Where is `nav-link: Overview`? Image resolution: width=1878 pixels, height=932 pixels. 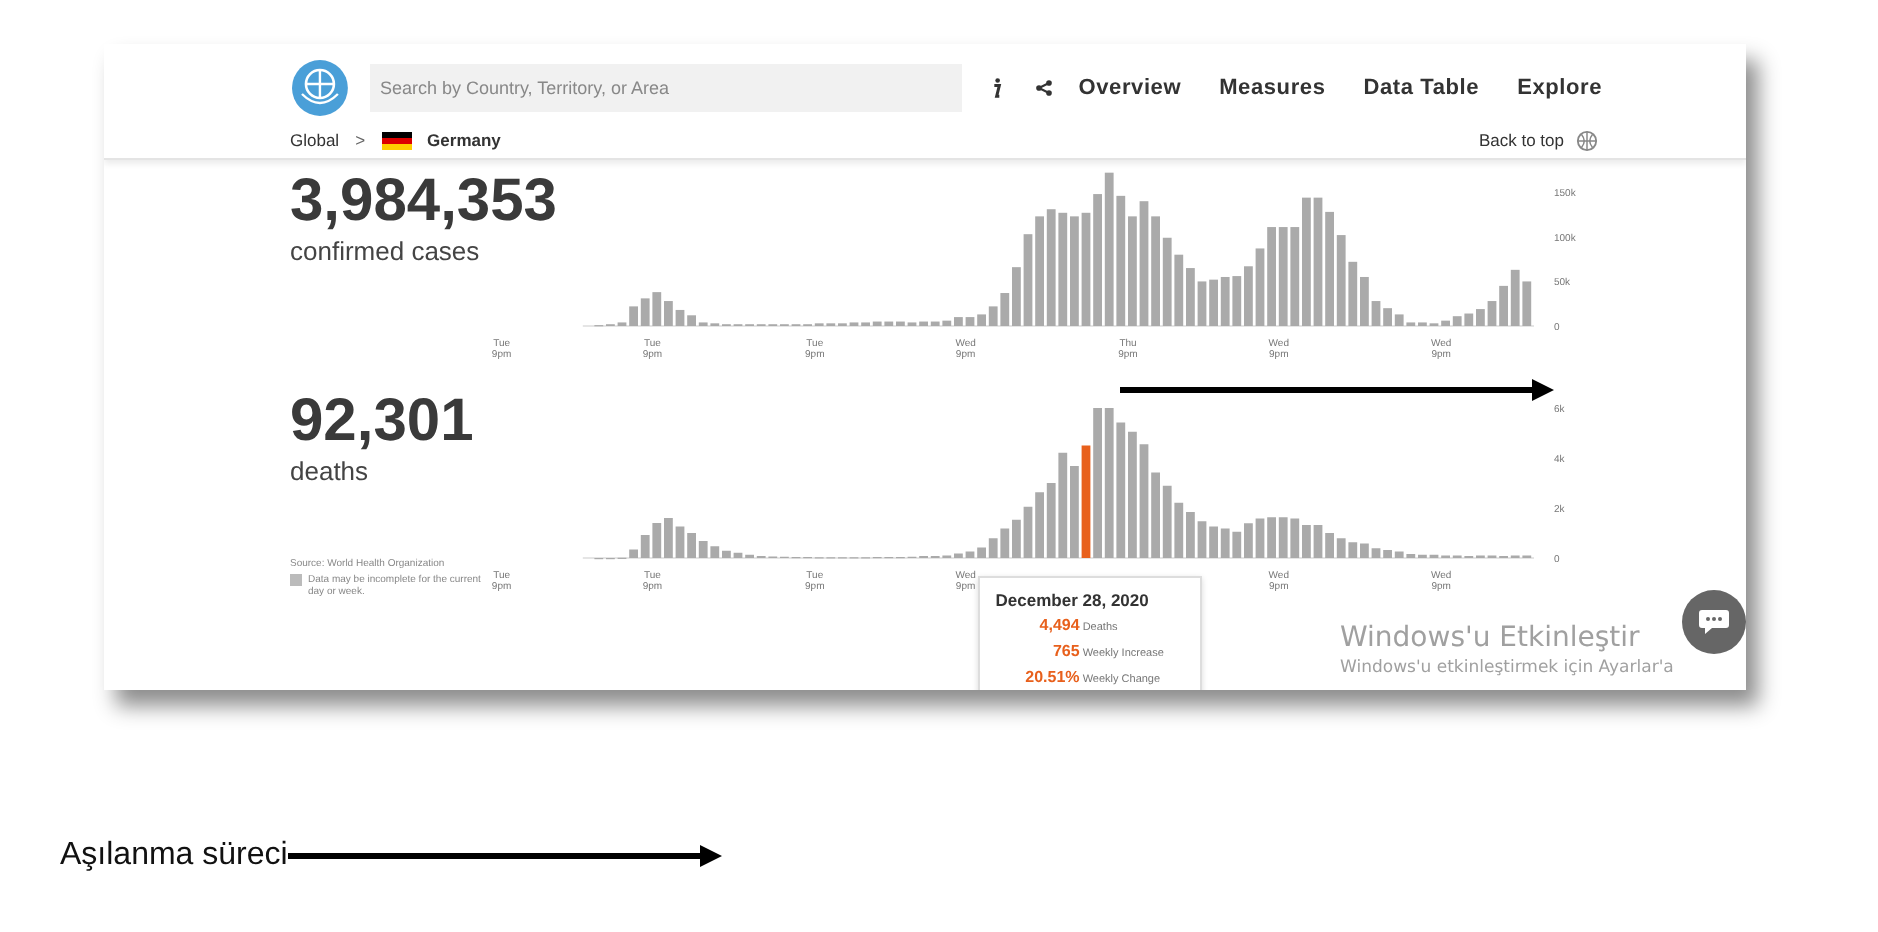
nav-link: Overview is located at coordinates (1130, 88).